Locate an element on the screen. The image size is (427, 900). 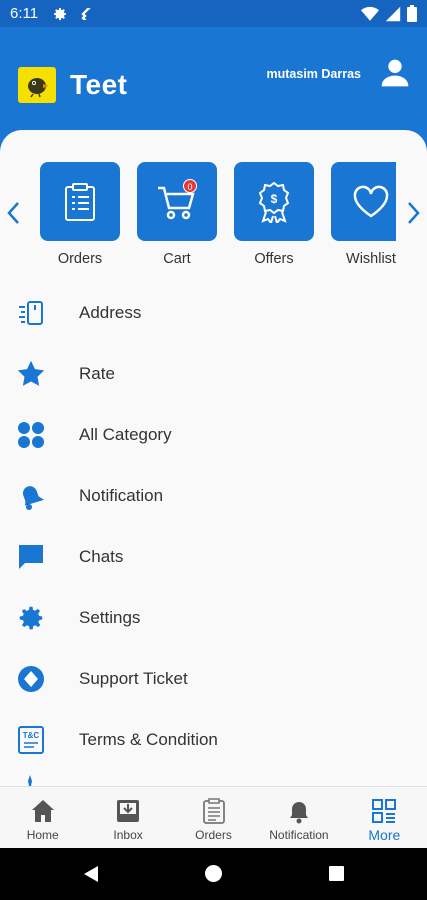
settings-status-icon is located at coordinates (60, 13).